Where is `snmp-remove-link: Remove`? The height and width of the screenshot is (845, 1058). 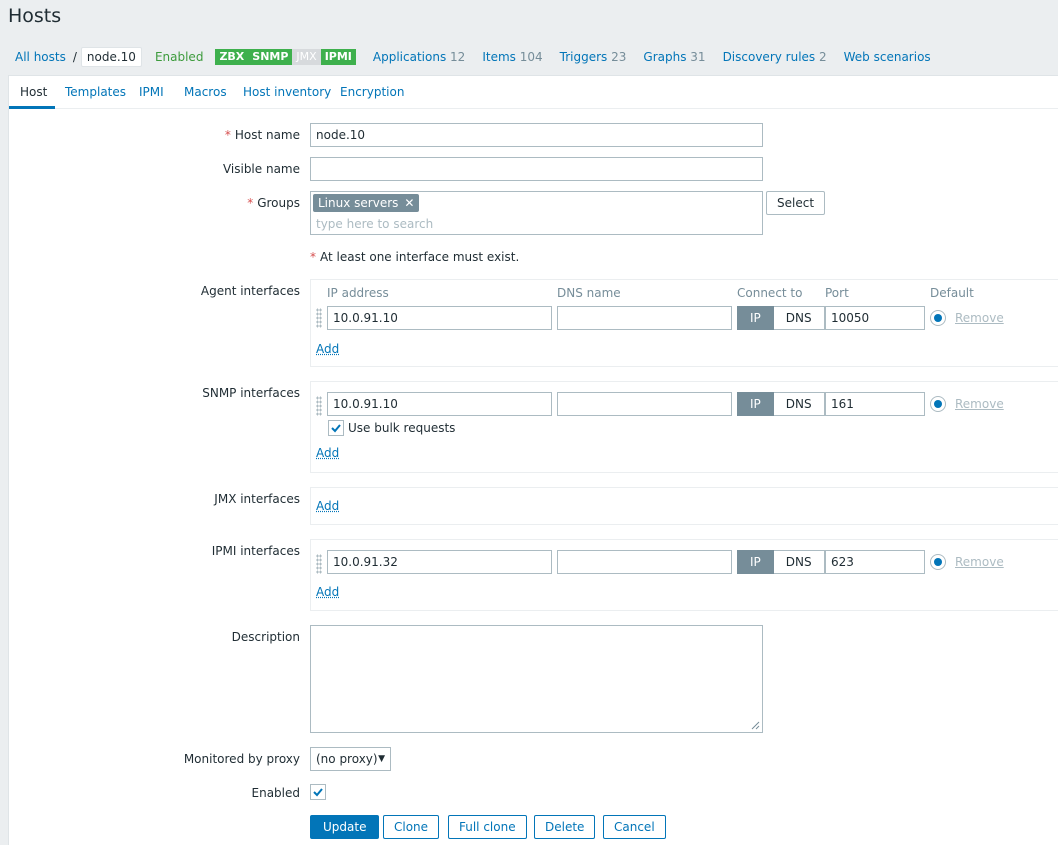
snmp-remove-link: Remove is located at coordinates (979, 404).